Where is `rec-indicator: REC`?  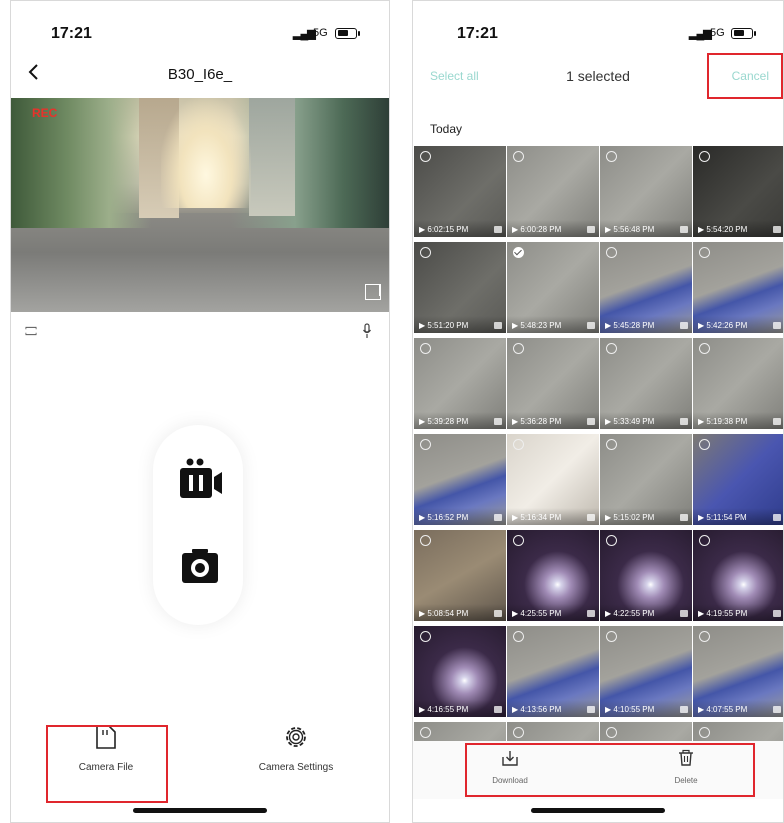
rec-indicator: REC is located at coordinates (45, 113).